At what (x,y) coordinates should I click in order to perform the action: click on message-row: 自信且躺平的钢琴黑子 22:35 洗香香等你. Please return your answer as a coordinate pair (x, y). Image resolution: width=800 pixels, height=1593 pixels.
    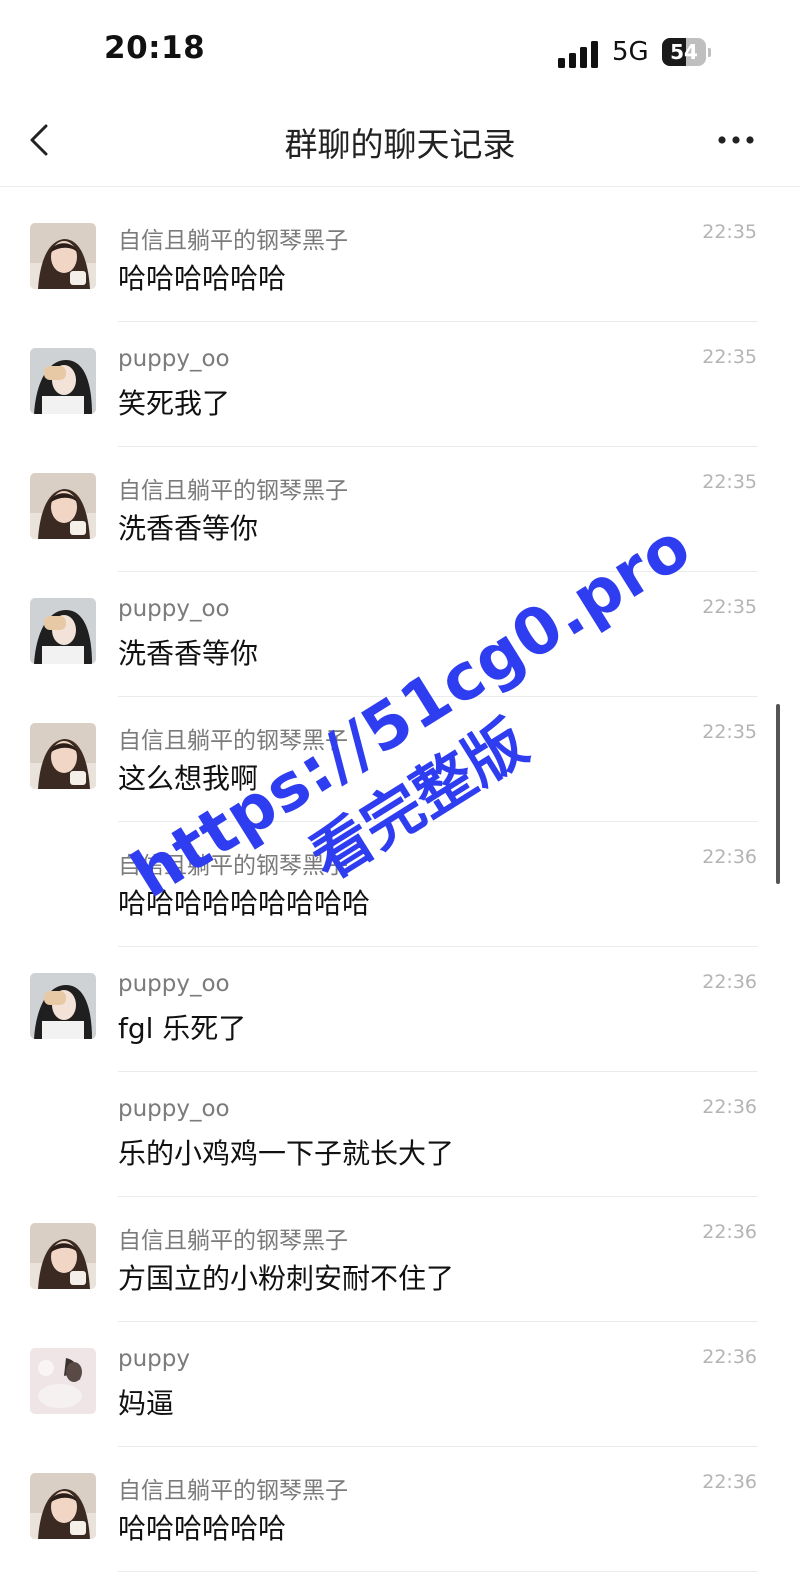
    Looking at the image, I should click on (400, 509).